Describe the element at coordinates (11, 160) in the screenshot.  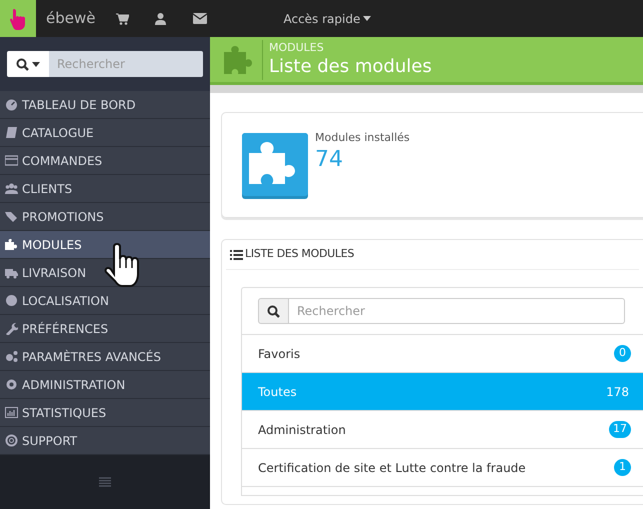
I see `card-icon` at that location.